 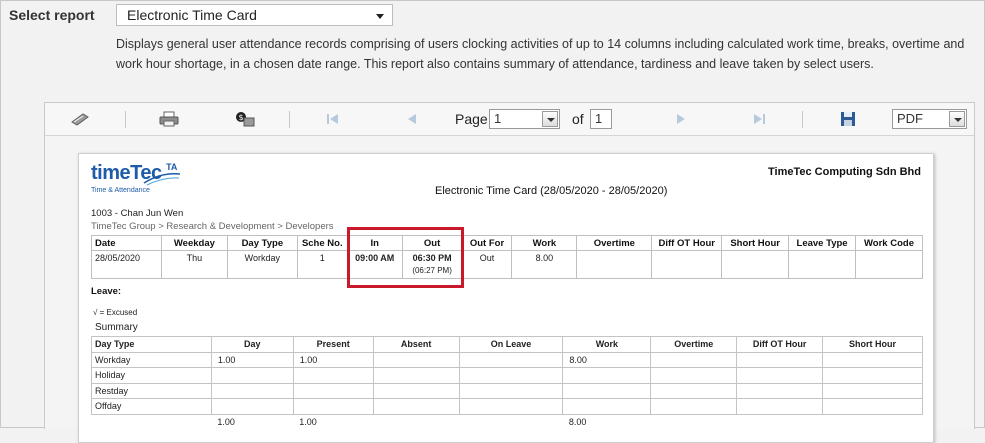 What do you see at coordinates (151, 406) in the screenshot?
I see `cell-day-type: Offday` at bounding box center [151, 406].